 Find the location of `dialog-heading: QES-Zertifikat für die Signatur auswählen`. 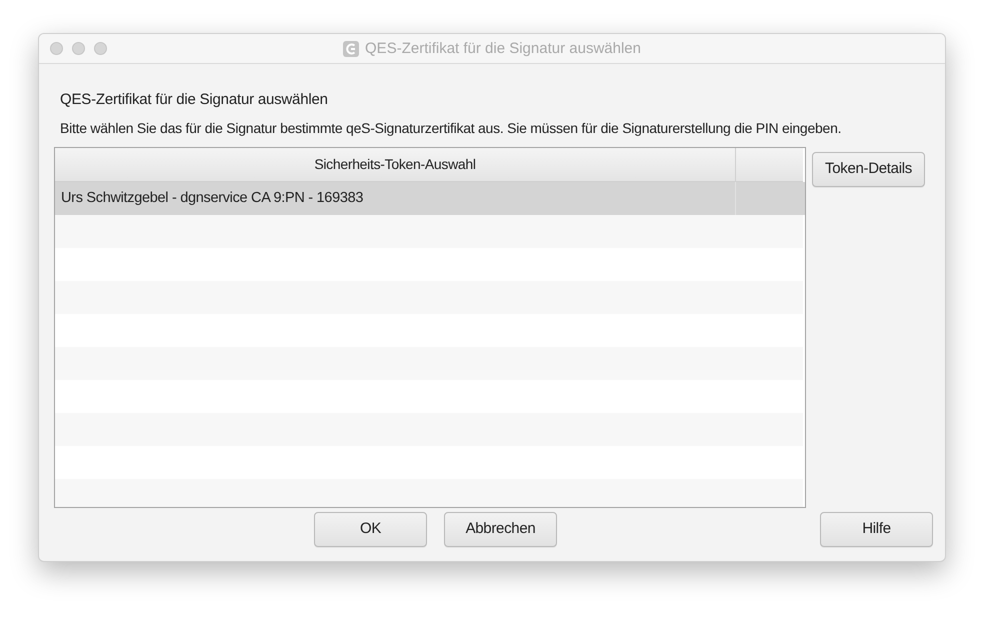

dialog-heading: QES-Zertifikat für die Signatur auswählen is located at coordinates (194, 100).